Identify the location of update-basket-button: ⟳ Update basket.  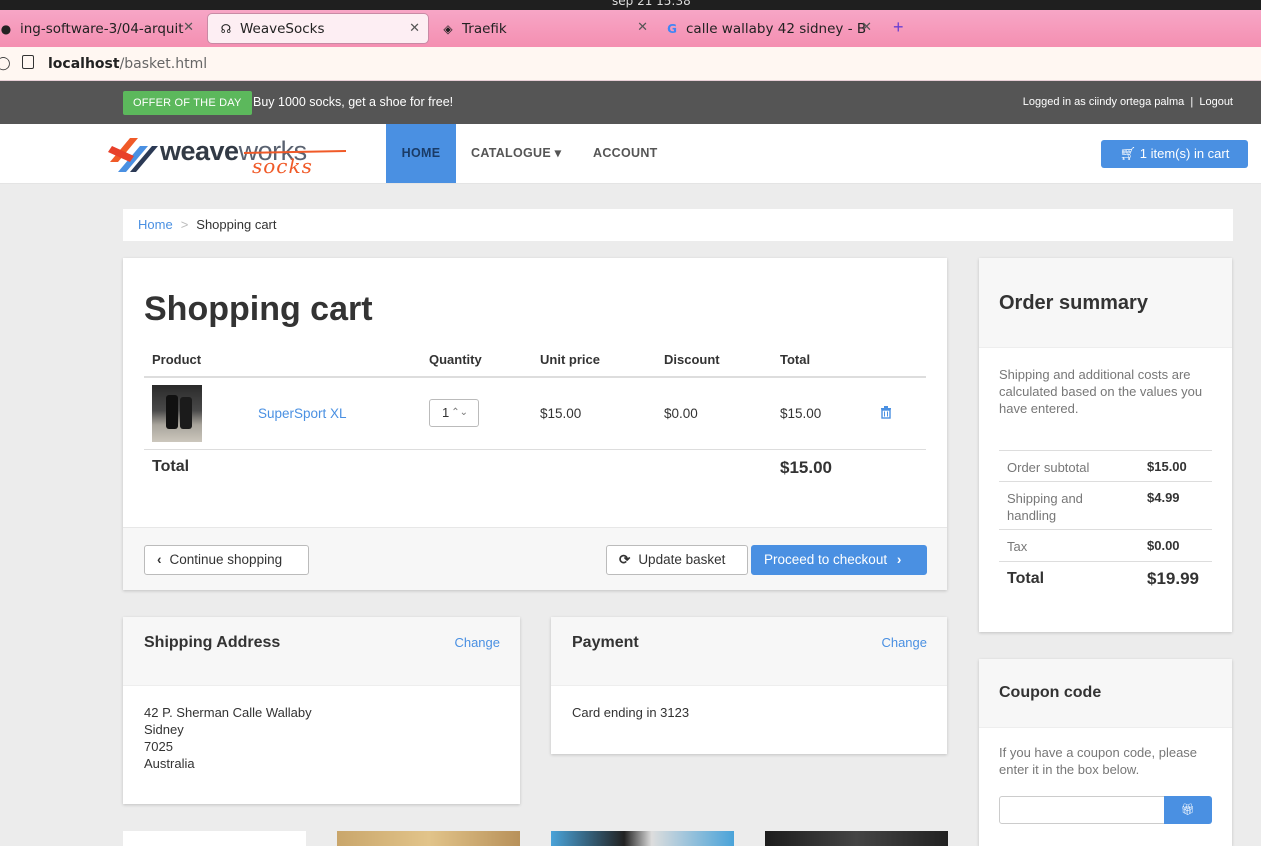
(677, 560).